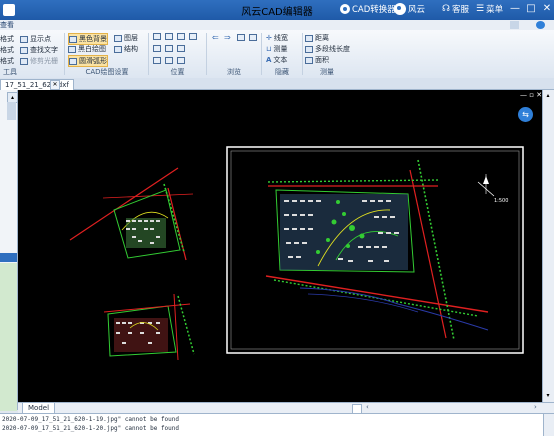  I want to click on converter-label: CAD转换器, so click(374, 10).